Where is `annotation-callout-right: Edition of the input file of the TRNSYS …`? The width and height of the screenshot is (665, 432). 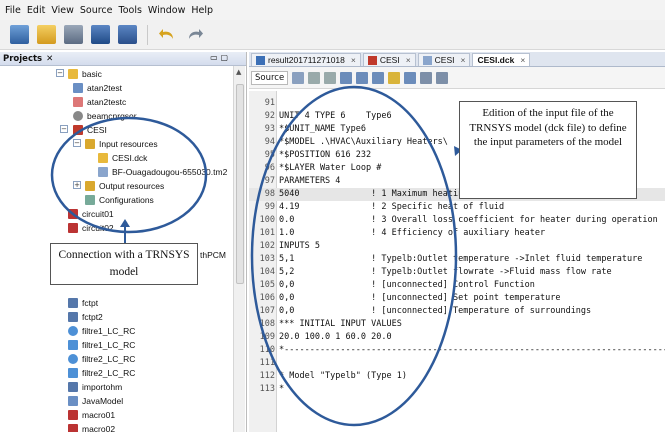 annotation-callout-right: Edition of the input file of the TRNSYS … is located at coordinates (548, 150).